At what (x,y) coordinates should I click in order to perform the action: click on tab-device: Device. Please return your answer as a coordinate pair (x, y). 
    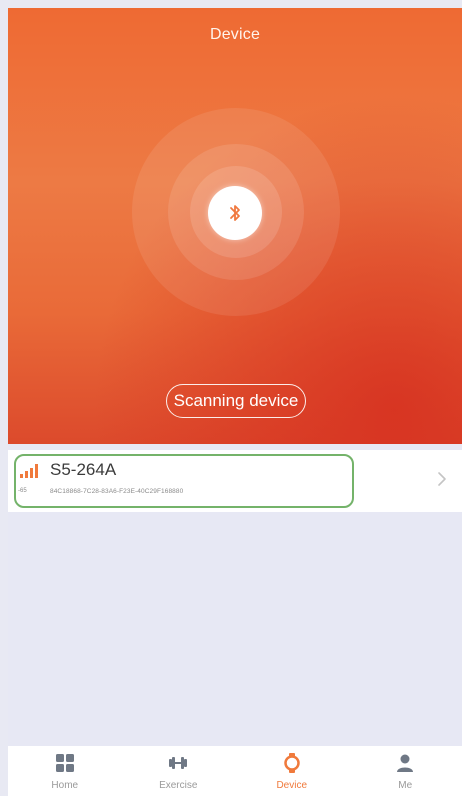
    Looking at the image, I should click on (292, 771).